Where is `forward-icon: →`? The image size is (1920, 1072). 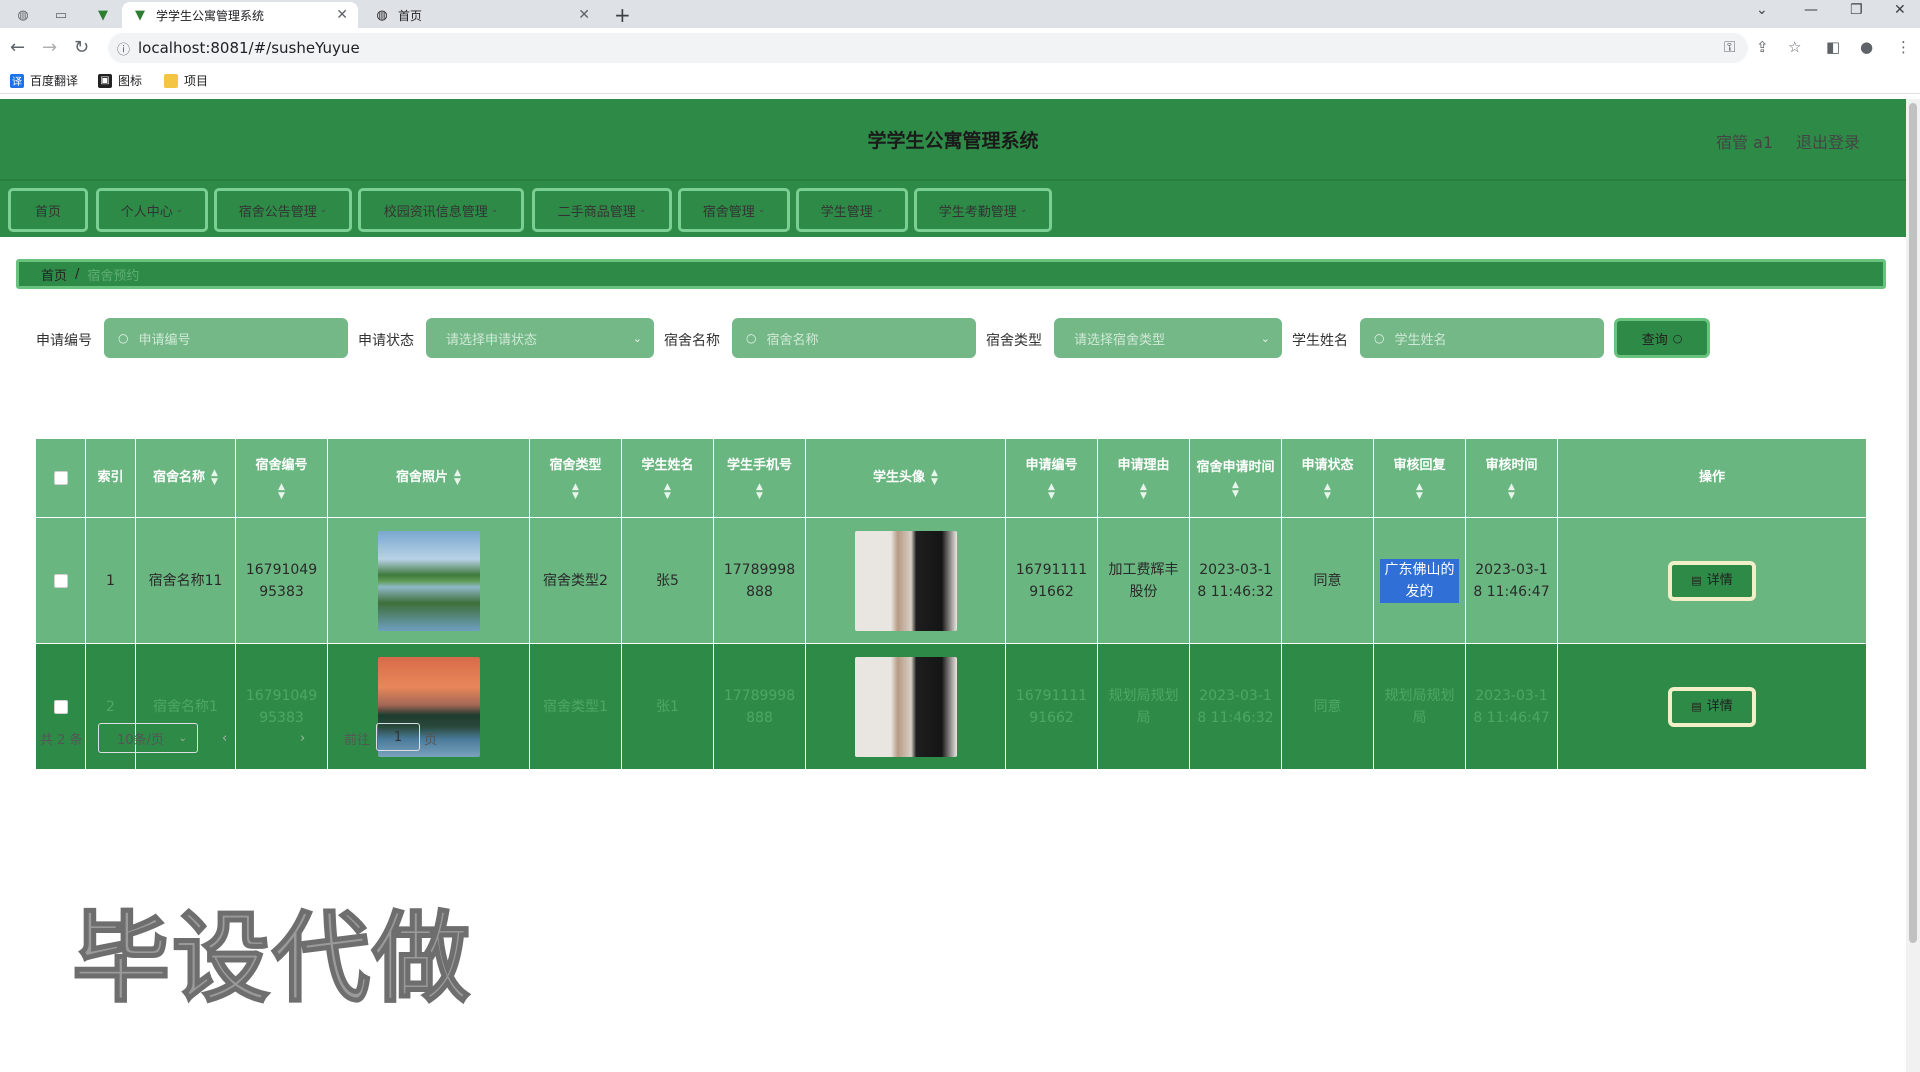 forward-icon: → is located at coordinates (49, 47).